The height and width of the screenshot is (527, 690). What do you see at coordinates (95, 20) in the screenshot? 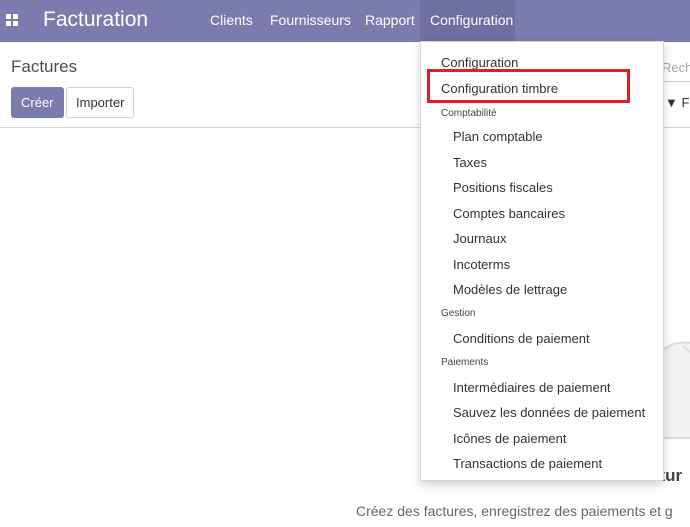
I see `app-title: Facturation` at bounding box center [95, 20].